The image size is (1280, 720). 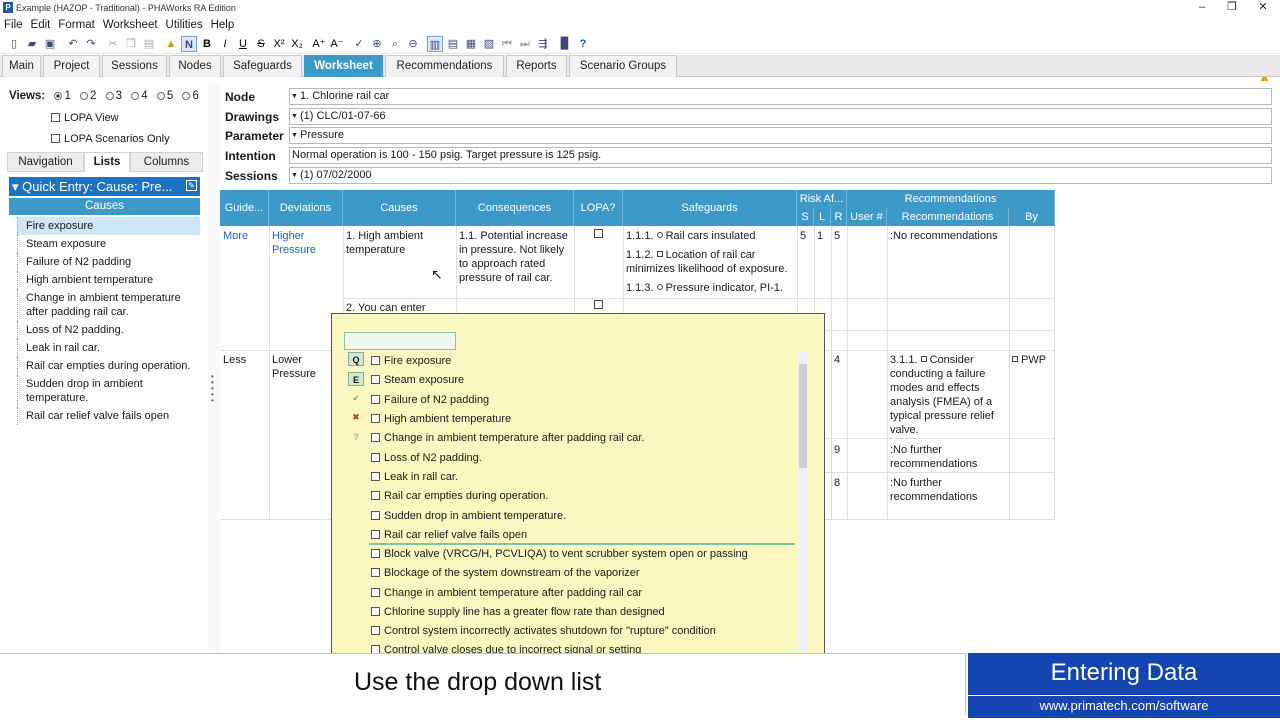 What do you see at coordinates (235, 236) in the screenshot?
I see `guide-word: More` at bounding box center [235, 236].